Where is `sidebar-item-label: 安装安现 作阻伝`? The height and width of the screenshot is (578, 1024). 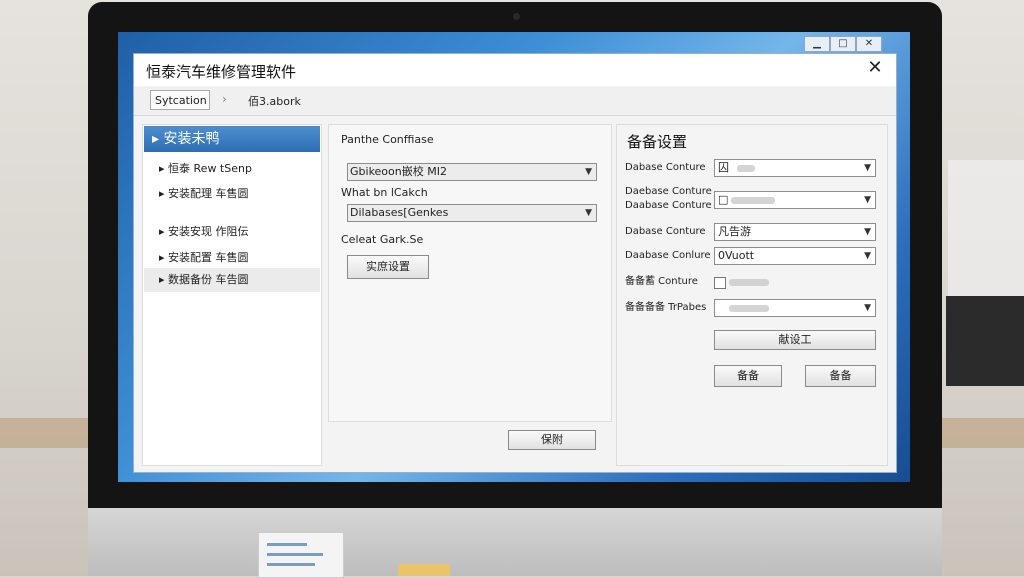
sidebar-item-label: 安装安现 作阻伝 is located at coordinates (208, 231).